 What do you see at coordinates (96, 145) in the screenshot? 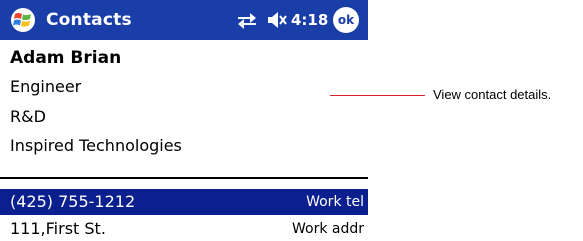
I see `contact-company: Inspired Technologies` at bounding box center [96, 145].